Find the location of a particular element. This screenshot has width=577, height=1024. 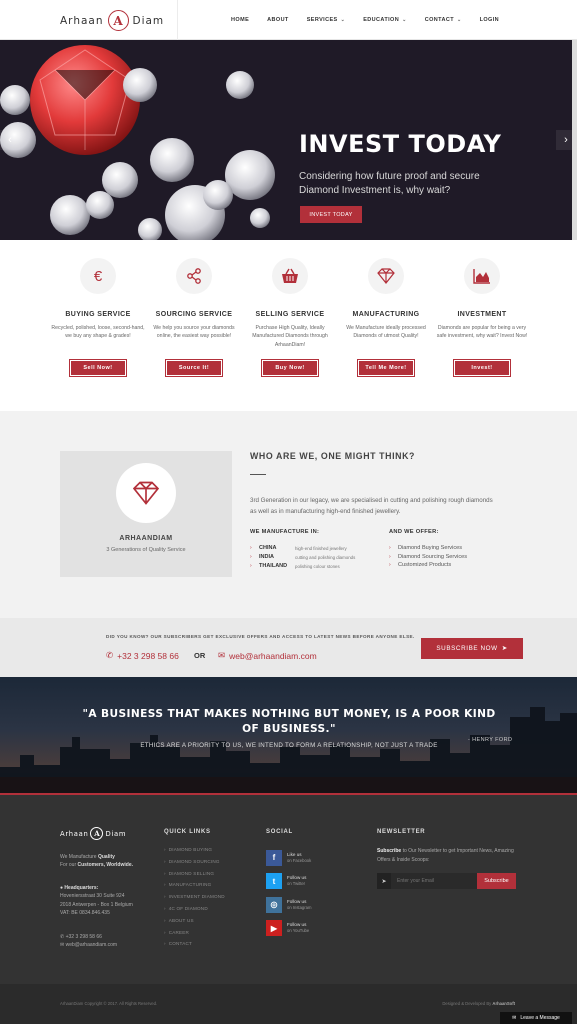

footer-logo: Arhaan A Diam is located at coordinates (93, 833).